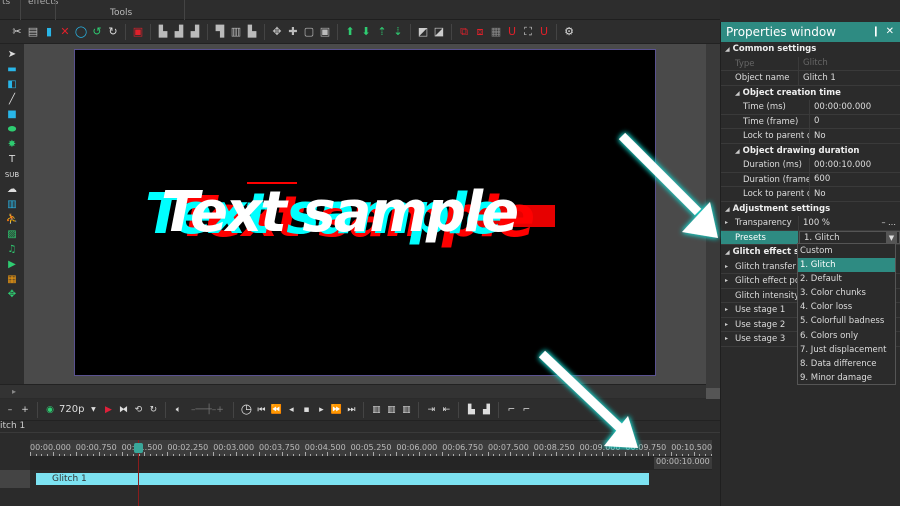 This screenshot has height=506, width=900. Describe the element at coordinates (12, 189) in the screenshot. I see `callout-icon: ☁` at that location.